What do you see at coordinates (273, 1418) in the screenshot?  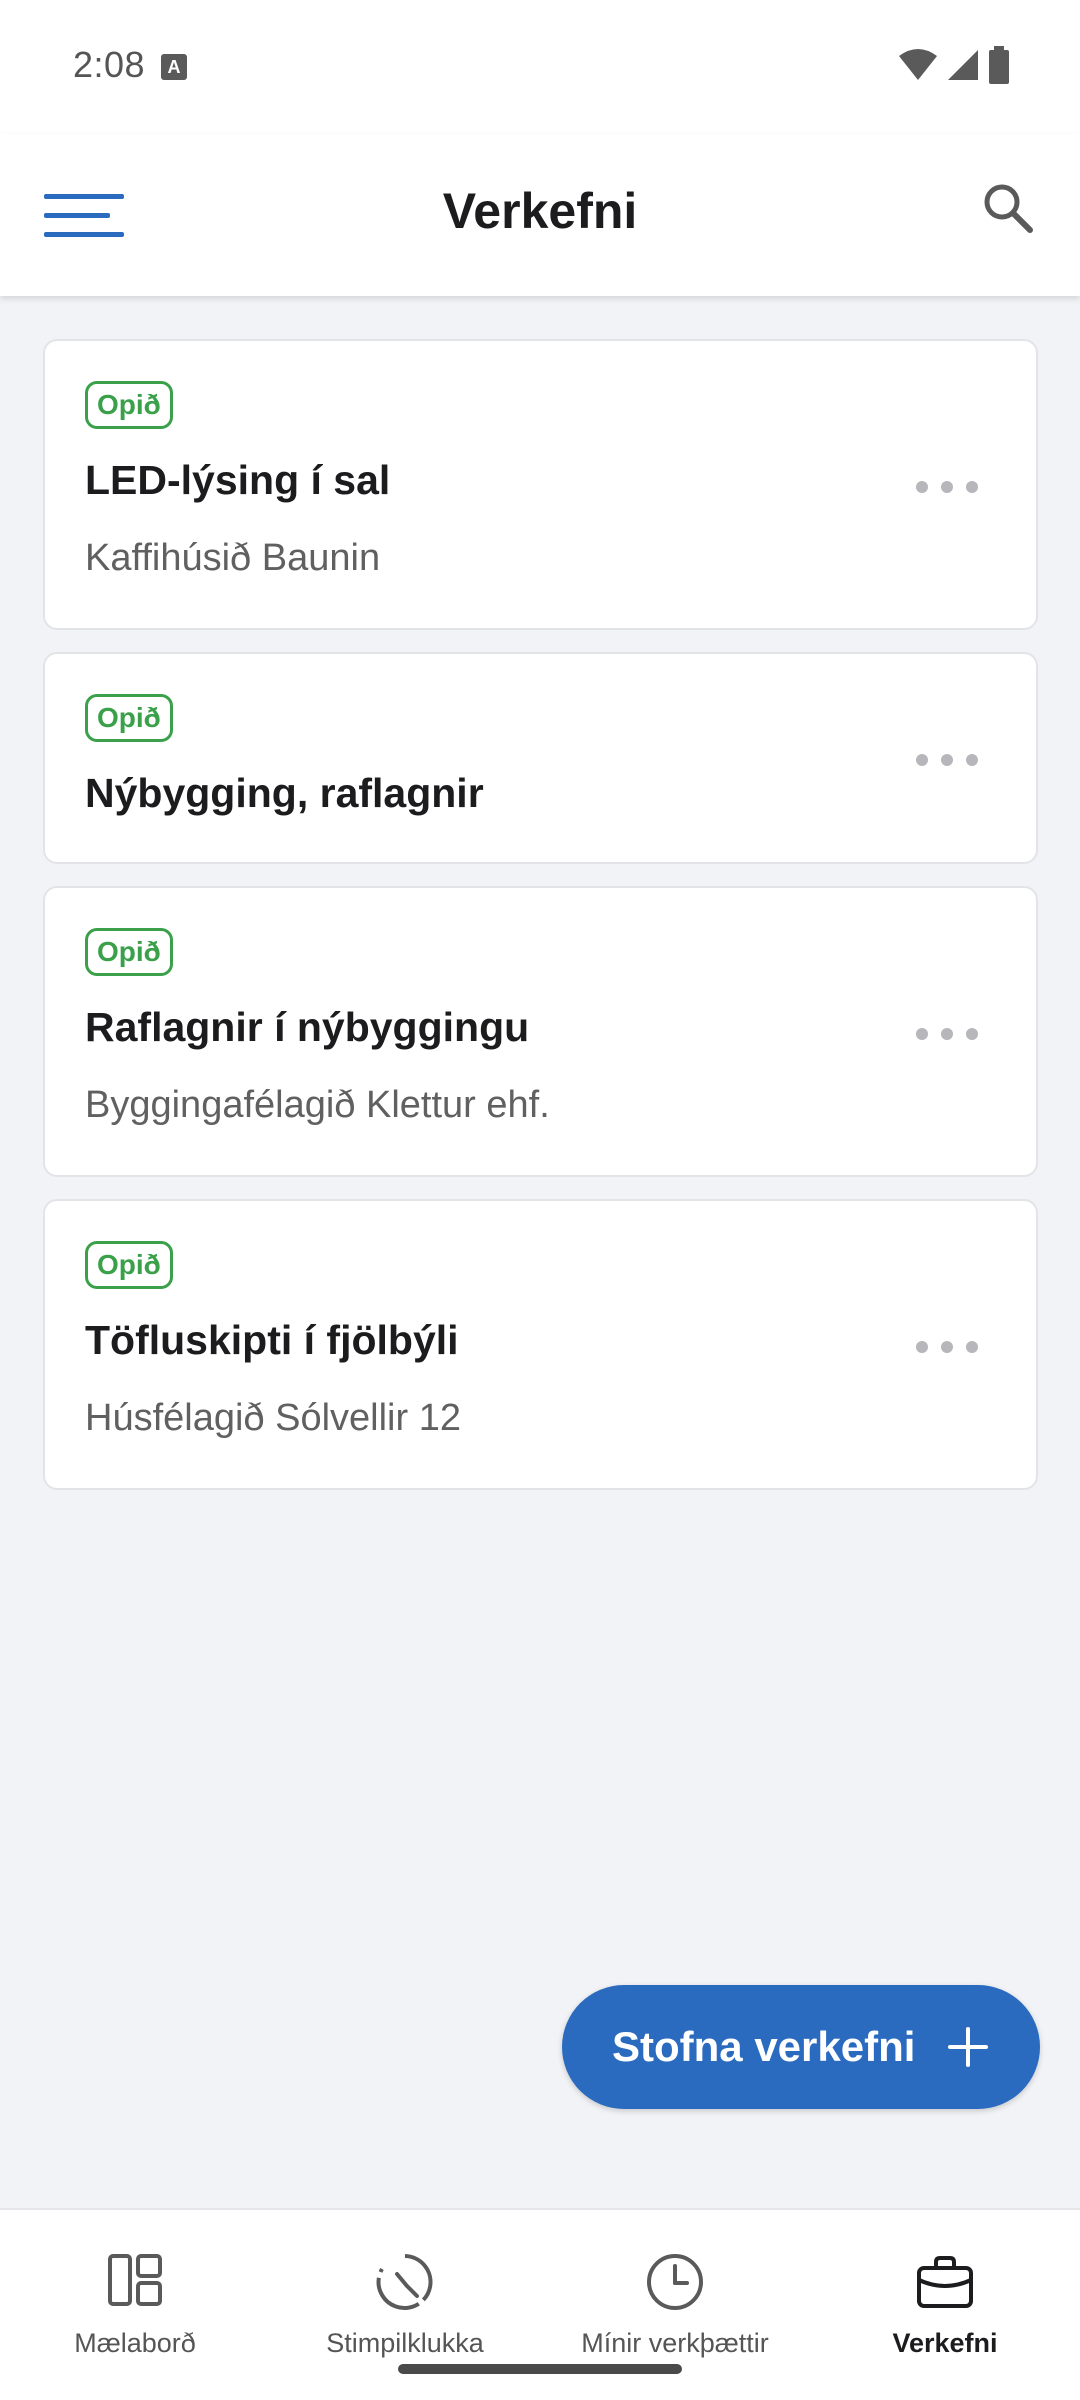 I see `task-client: Húsfélagið Sólvellir 12` at bounding box center [273, 1418].